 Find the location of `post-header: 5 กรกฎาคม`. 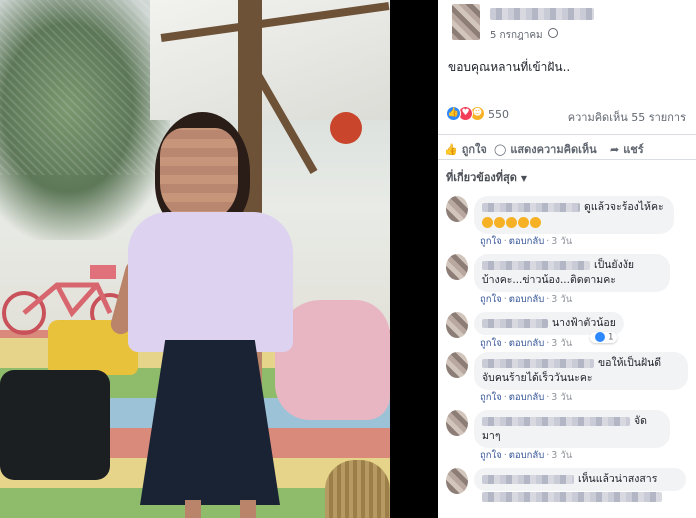

post-header: 5 กรกฎาคม is located at coordinates (567, 24).